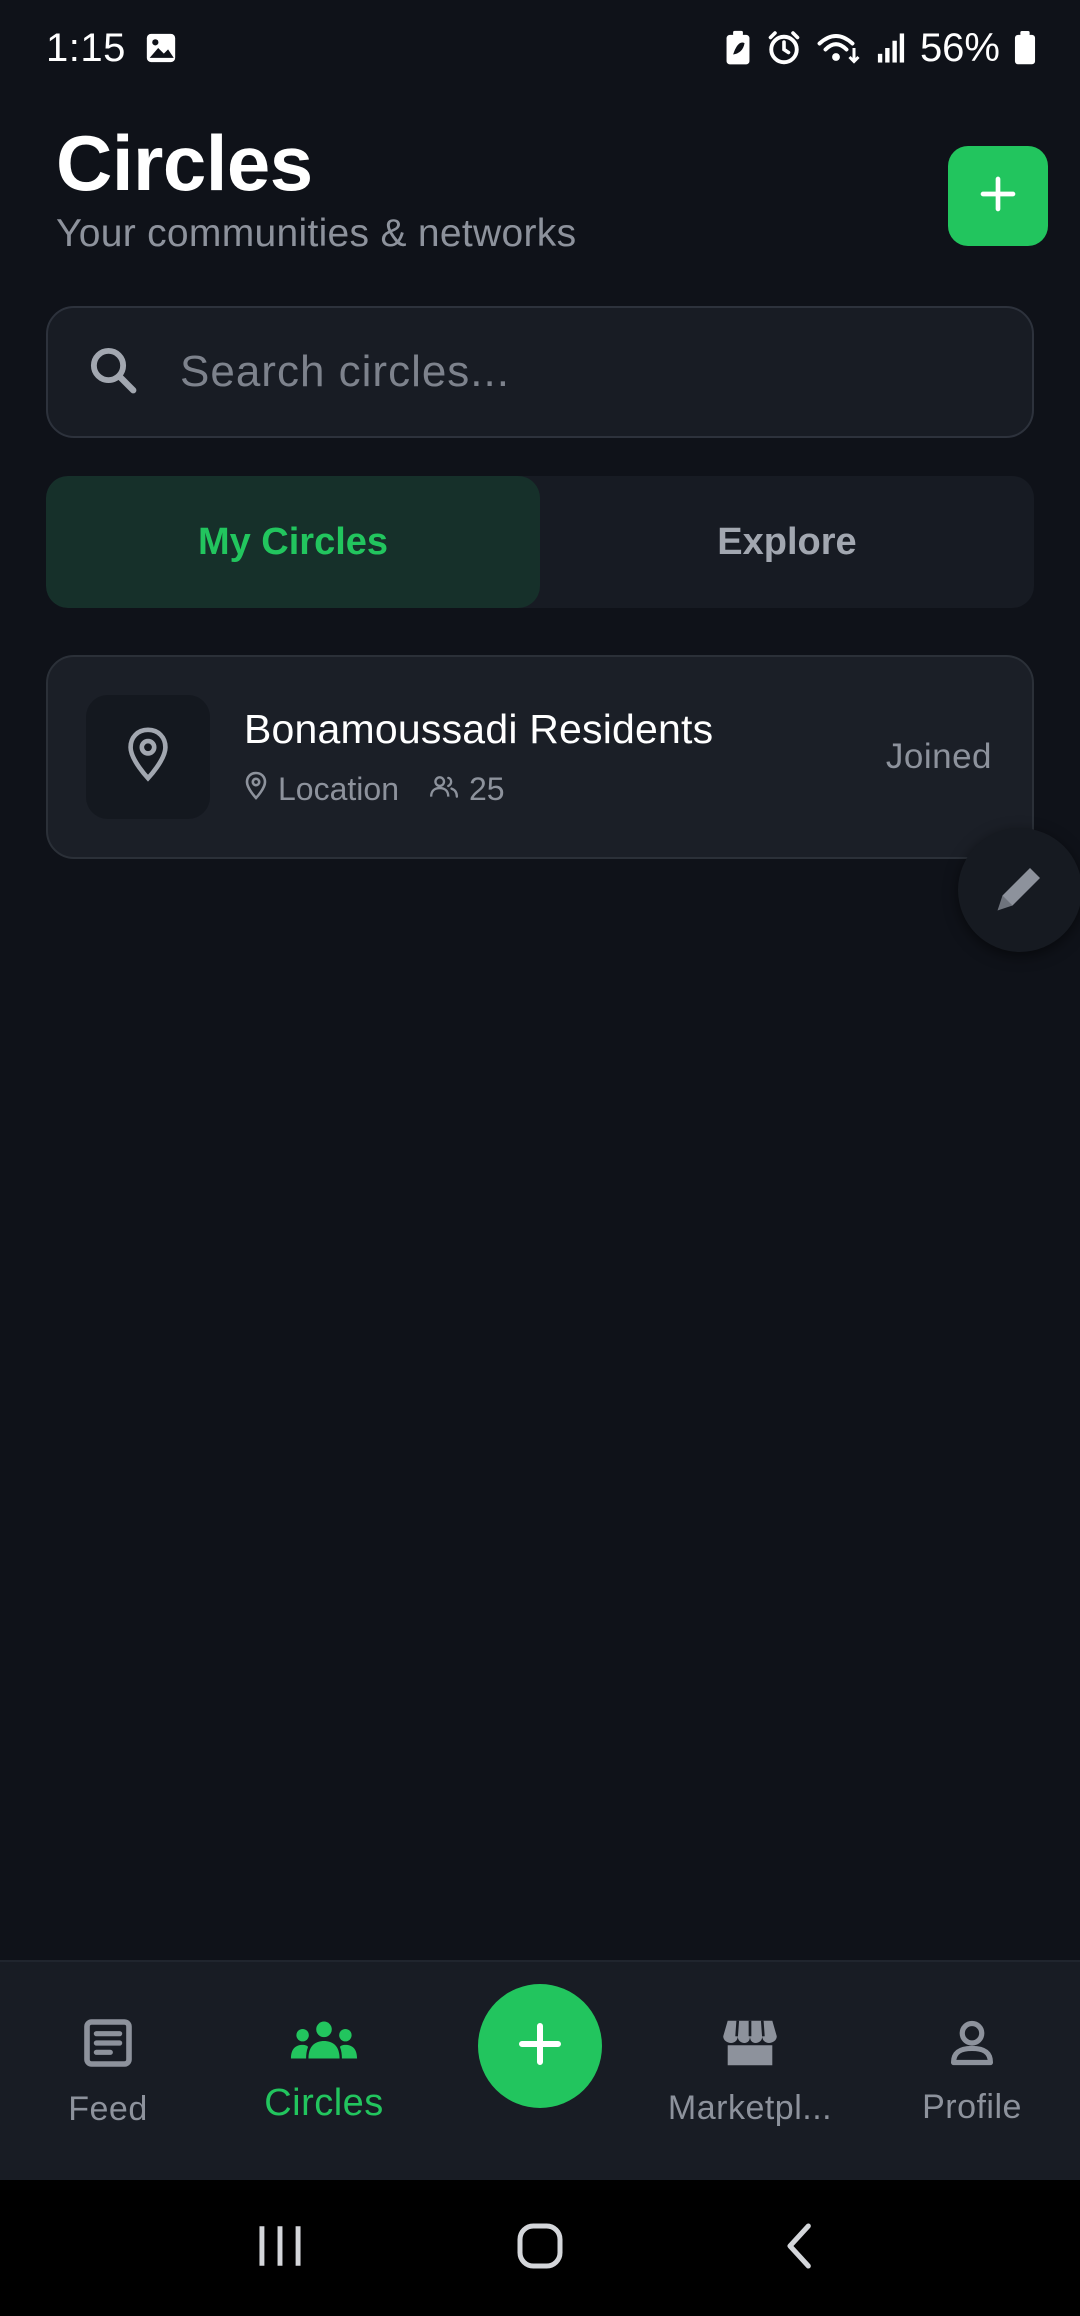  What do you see at coordinates (1025, 48) in the screenshot?
I see `battery-icon` at bounding box center [1025, 48].